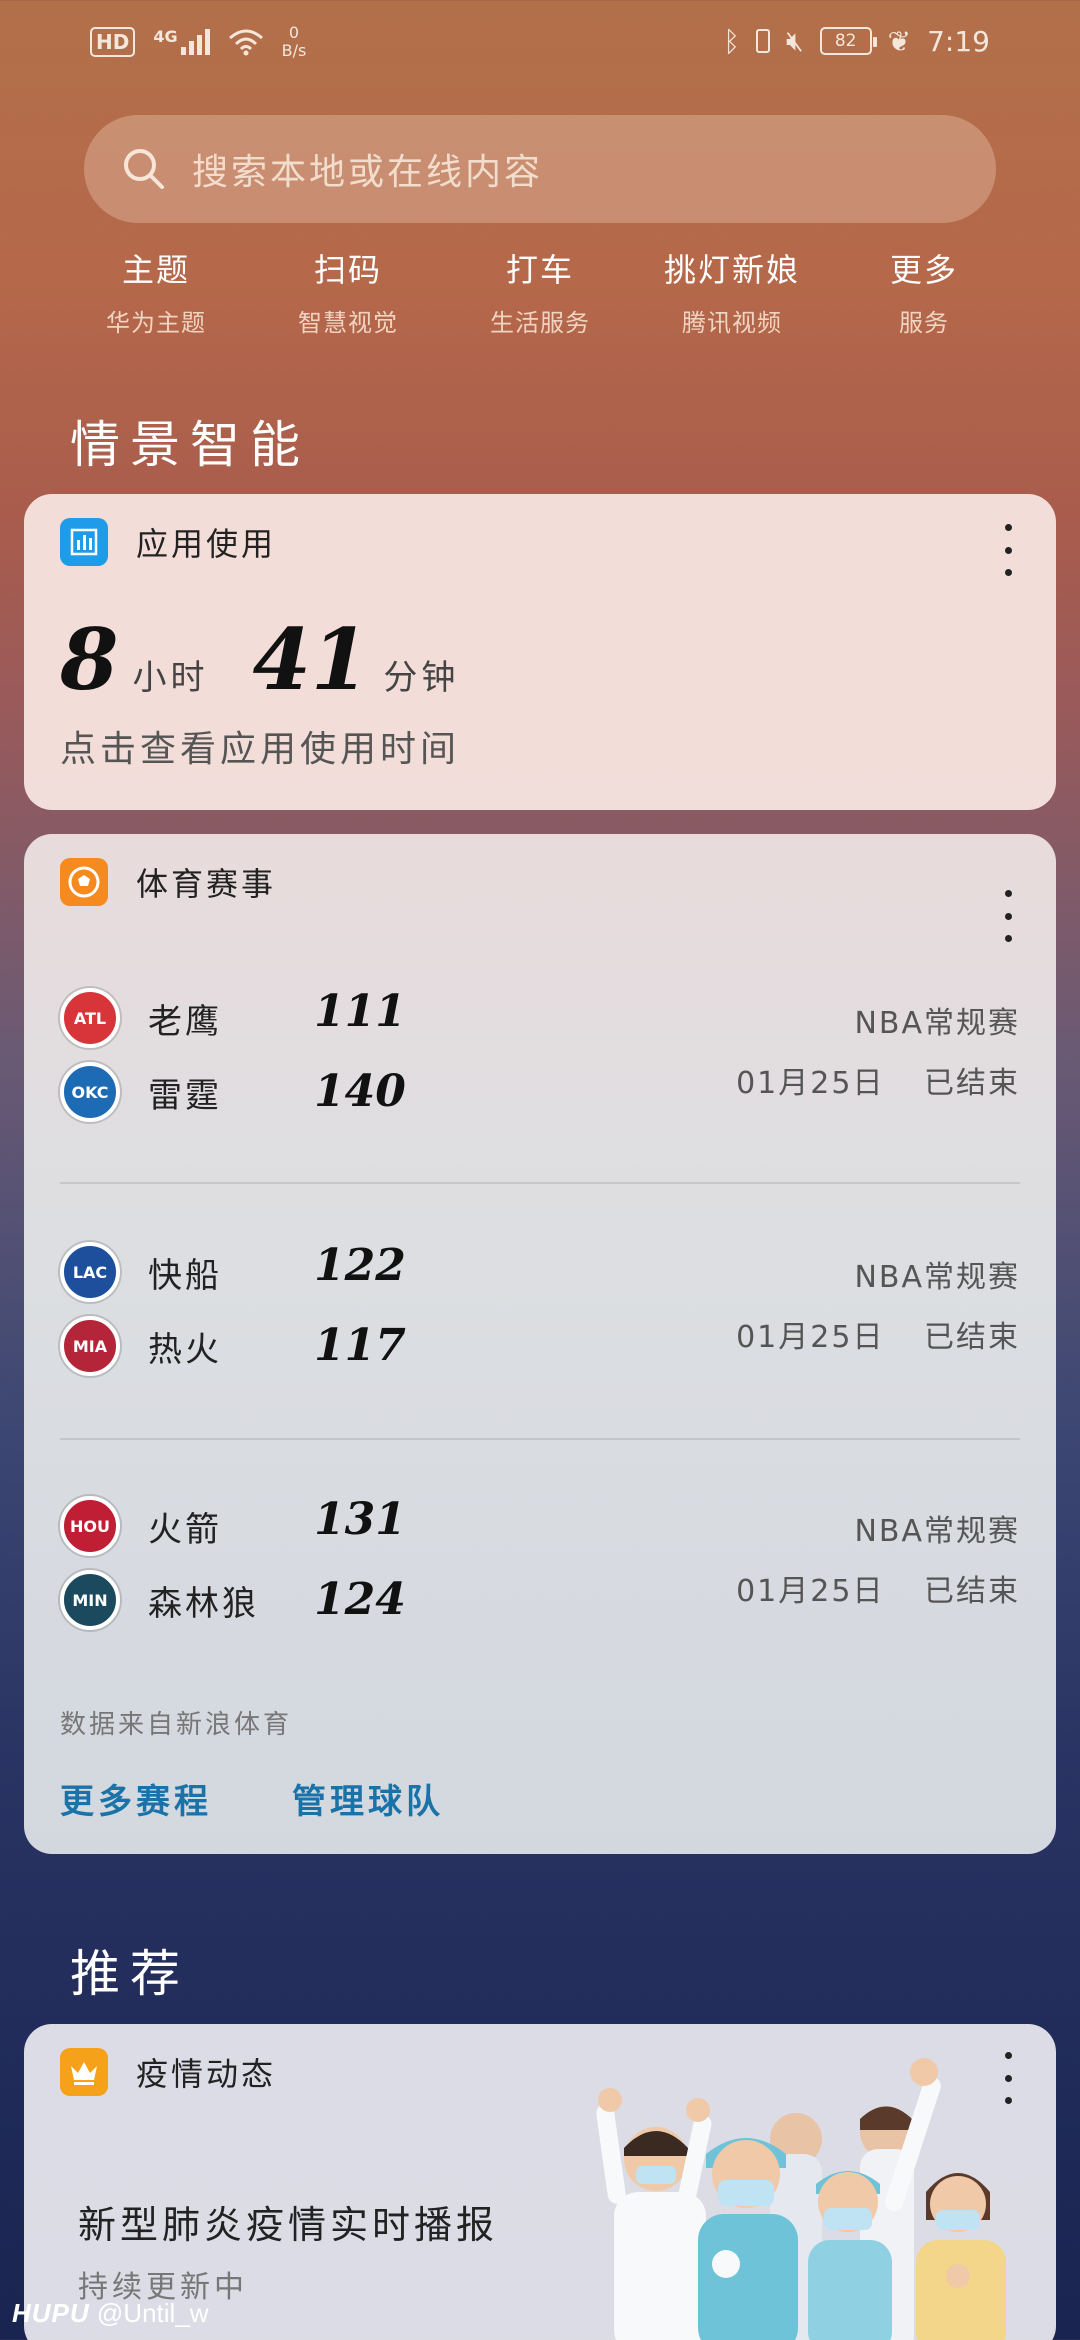 Image resolution: width=1080 pixels, height=2340 pixels. Describe the element at coordinates (288, 2225) in the screenshot. I see `news-headline: 新型肺炎疫情实时播报` at that location.